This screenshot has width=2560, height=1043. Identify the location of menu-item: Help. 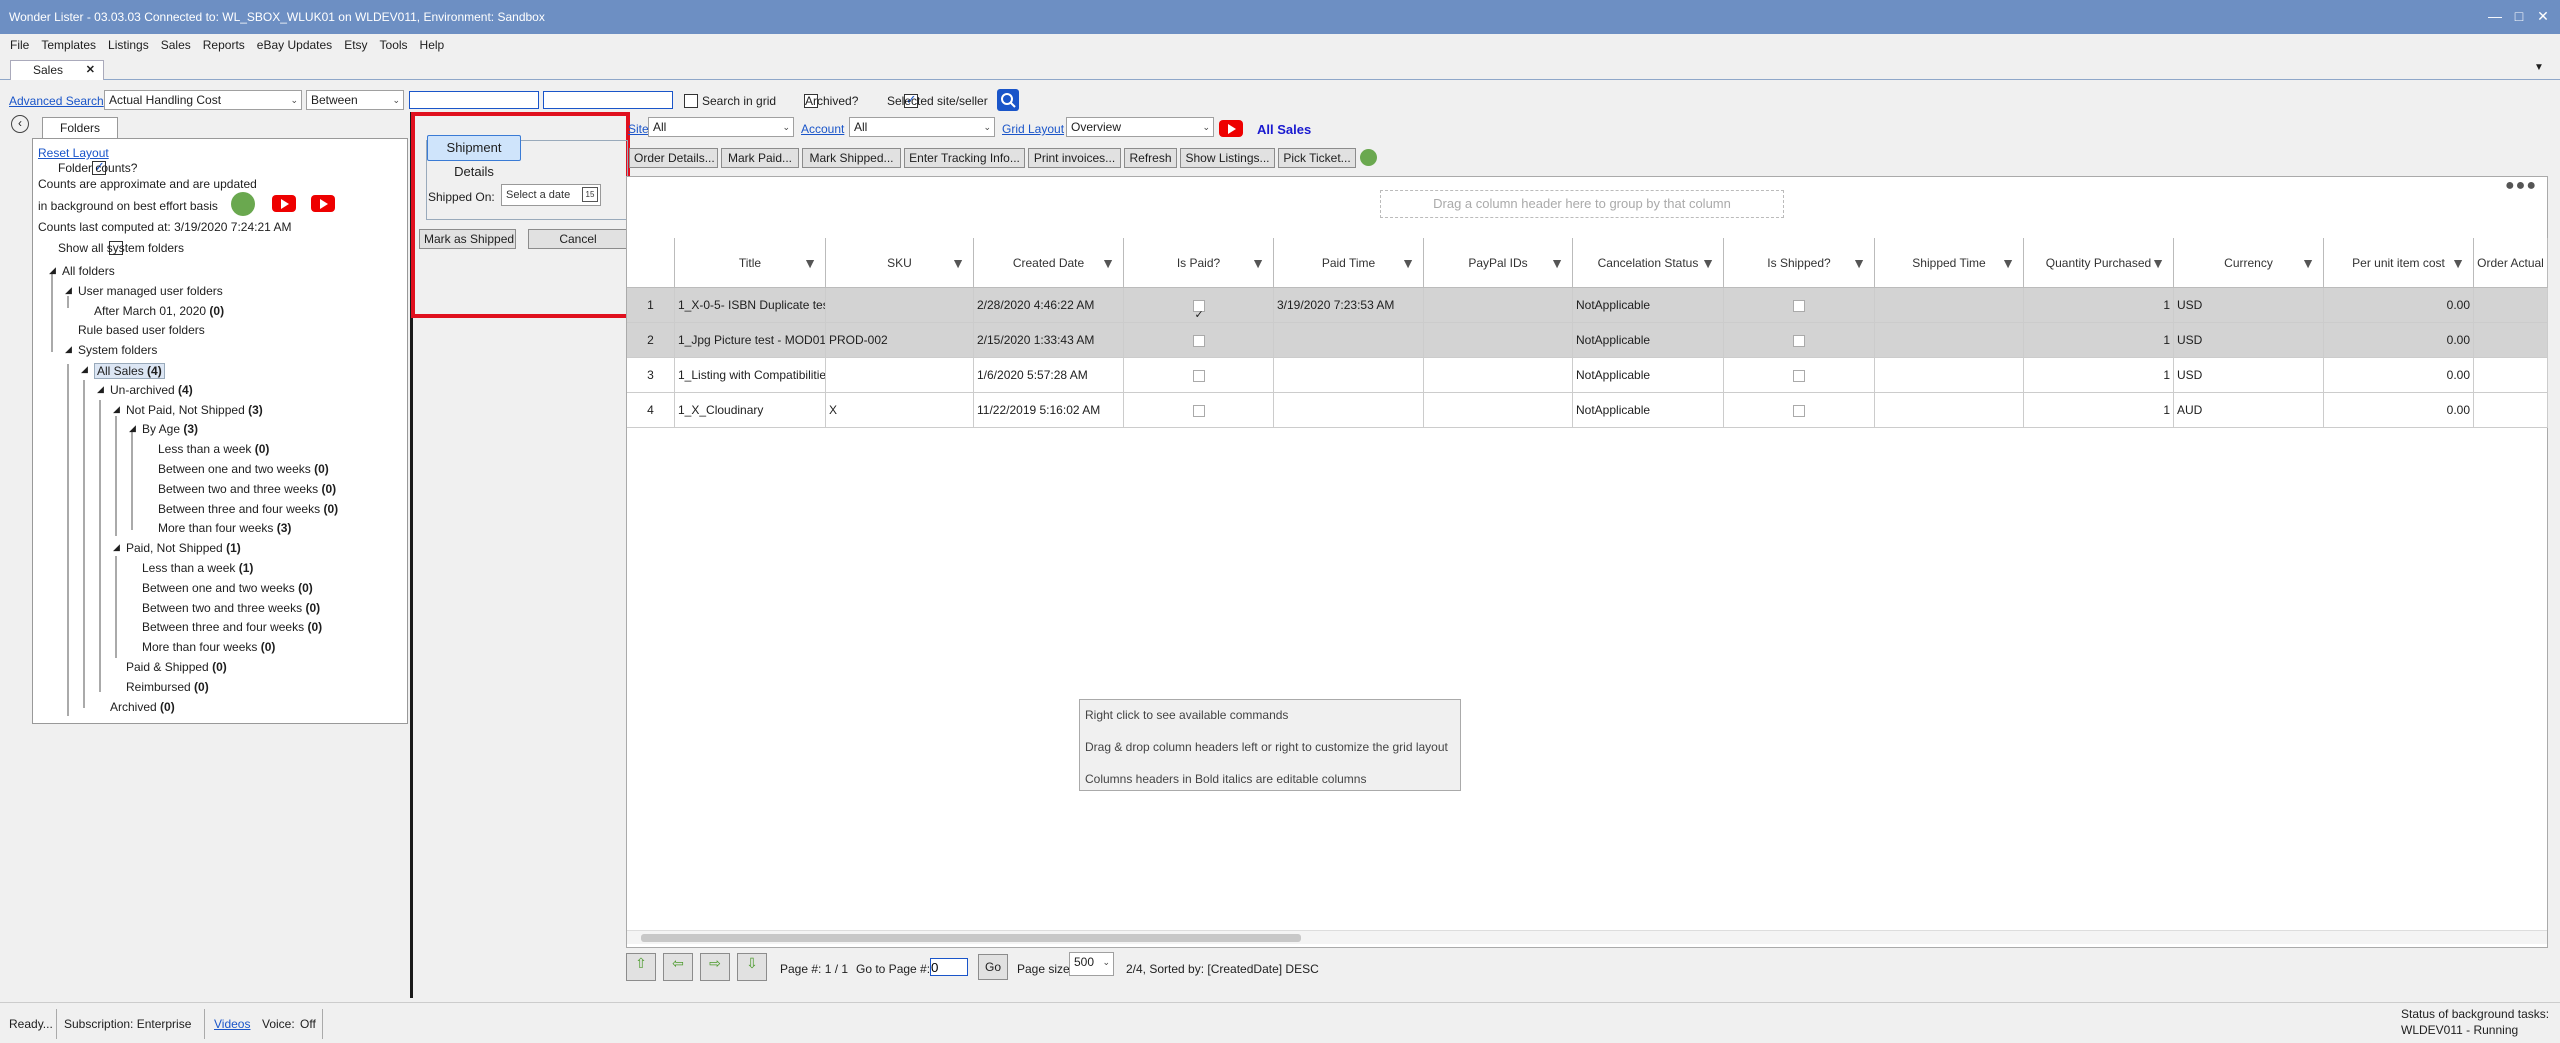
(432, 45).